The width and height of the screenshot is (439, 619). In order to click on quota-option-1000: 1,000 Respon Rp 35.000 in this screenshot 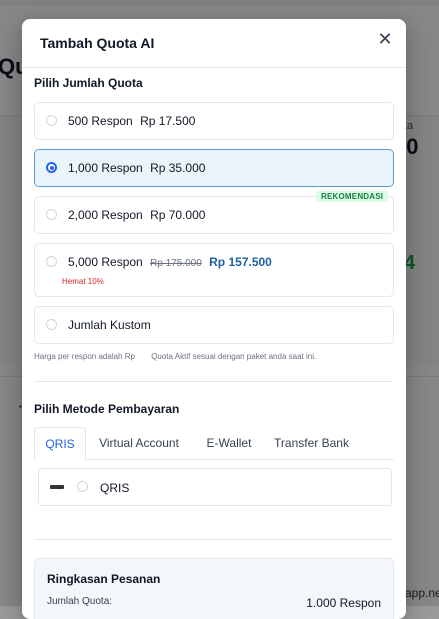, I will do `click(214, 168)`.